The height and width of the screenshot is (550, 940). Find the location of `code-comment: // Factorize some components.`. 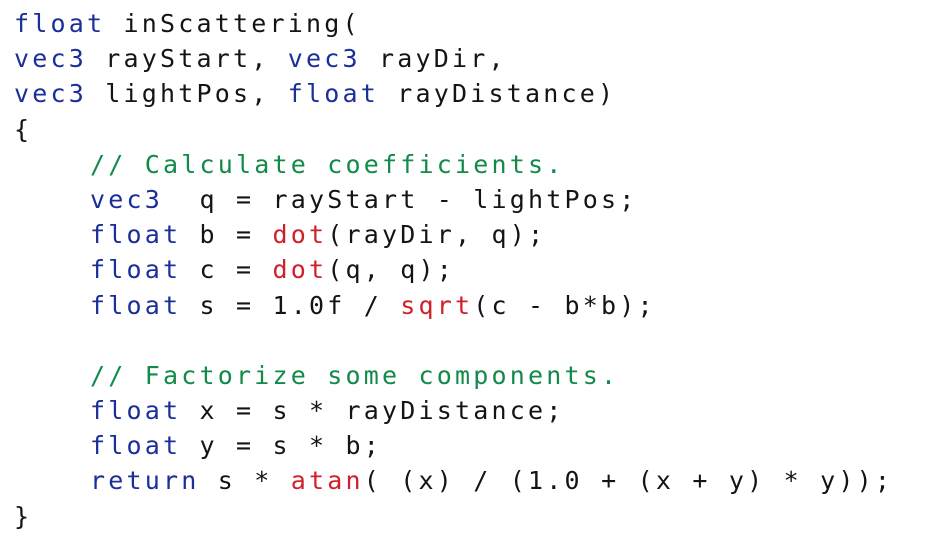

code-comment: // Factorize some components. is located at coordinates (355, 375).